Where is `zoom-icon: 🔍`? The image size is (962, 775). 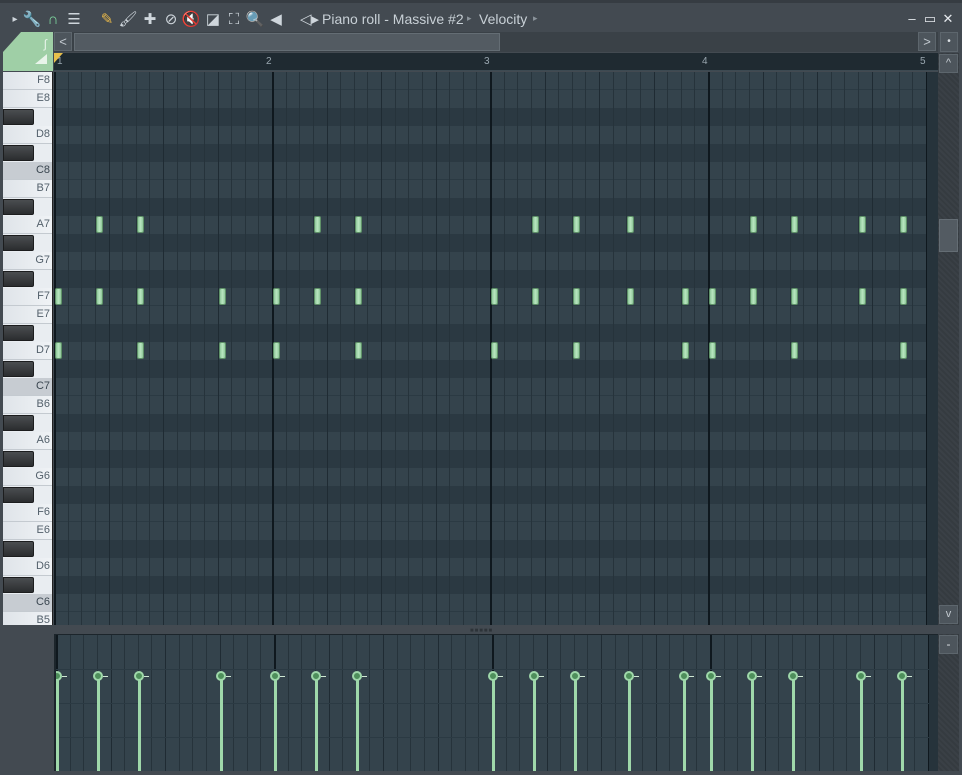
zoom-icon: 🔍 is located at coordinates (255, 19).